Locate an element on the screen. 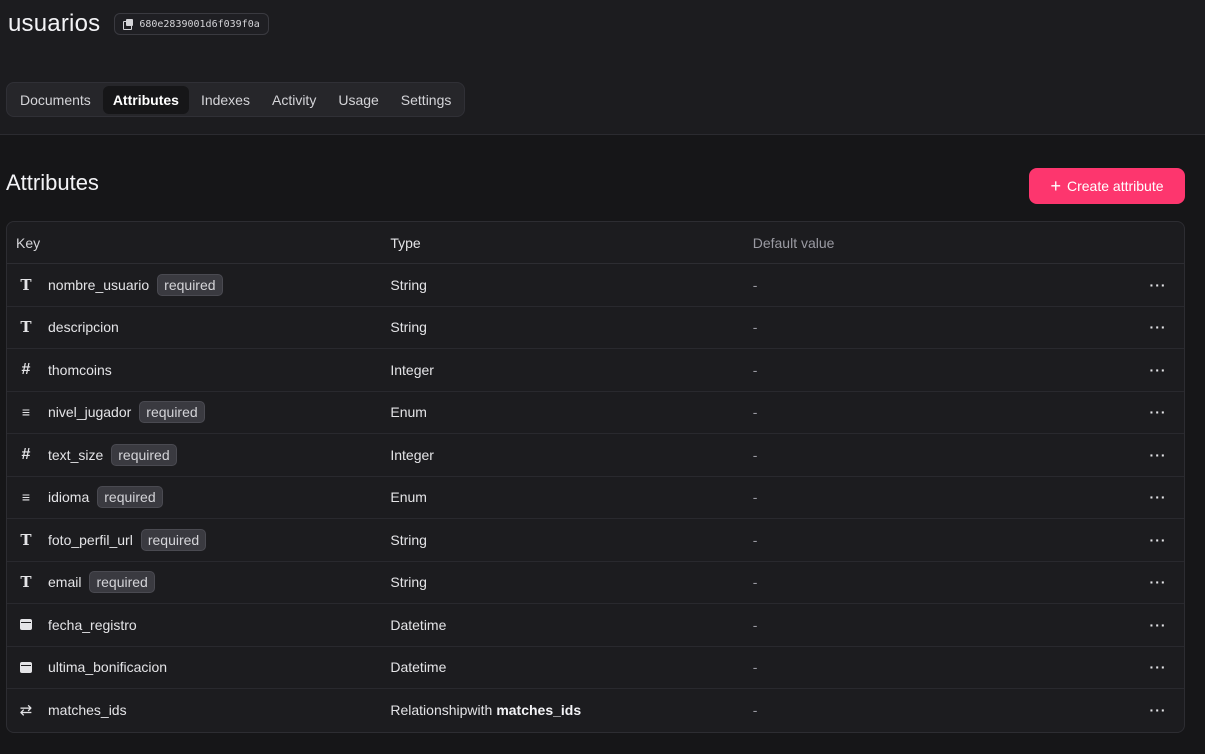 The height and width of the screenshot is (754, 1205). table-row: # text_size required Integer - ··· is located at coordinates (595, 455).